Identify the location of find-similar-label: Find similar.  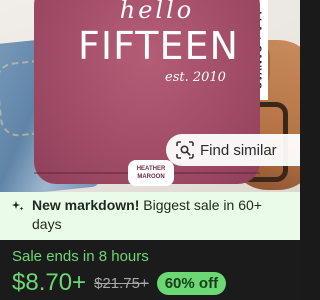
(238, 150).